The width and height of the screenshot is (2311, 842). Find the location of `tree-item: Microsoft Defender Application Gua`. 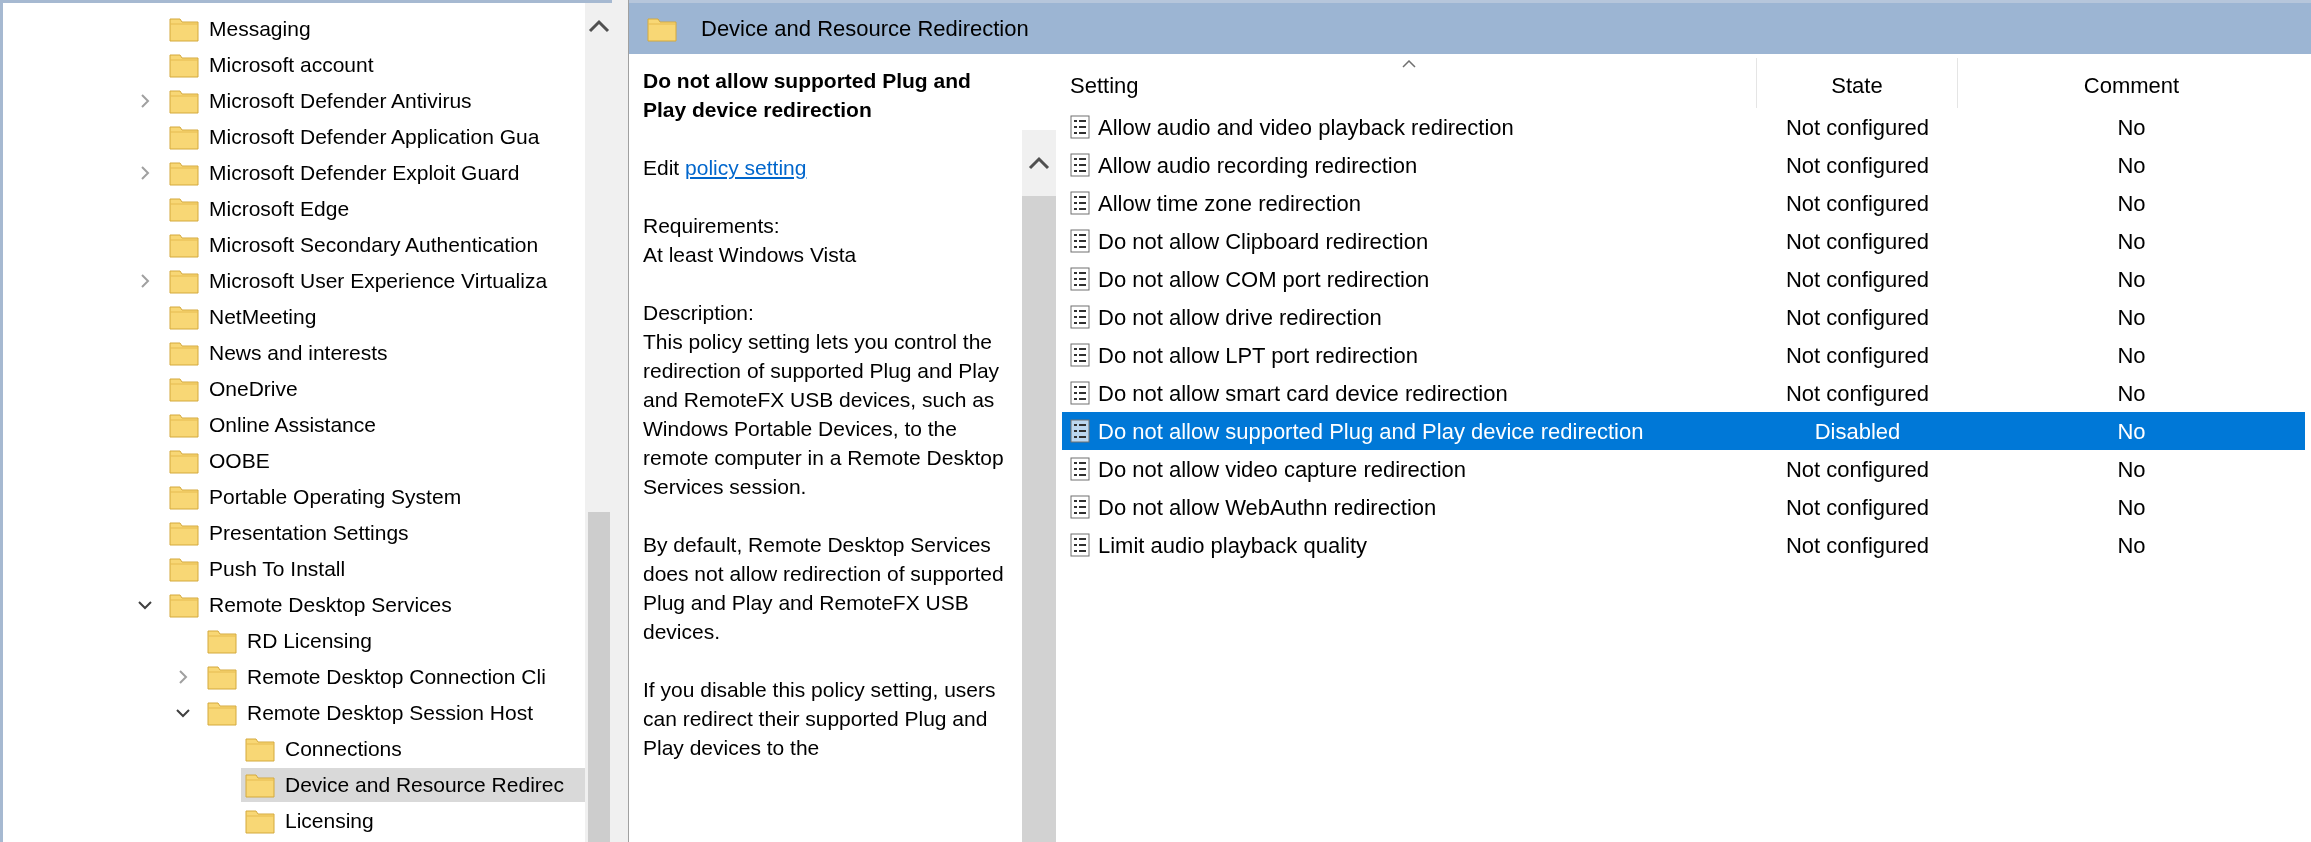

tree-item: Microsoft Defender Application Gua is located at coordinates (375, 137).